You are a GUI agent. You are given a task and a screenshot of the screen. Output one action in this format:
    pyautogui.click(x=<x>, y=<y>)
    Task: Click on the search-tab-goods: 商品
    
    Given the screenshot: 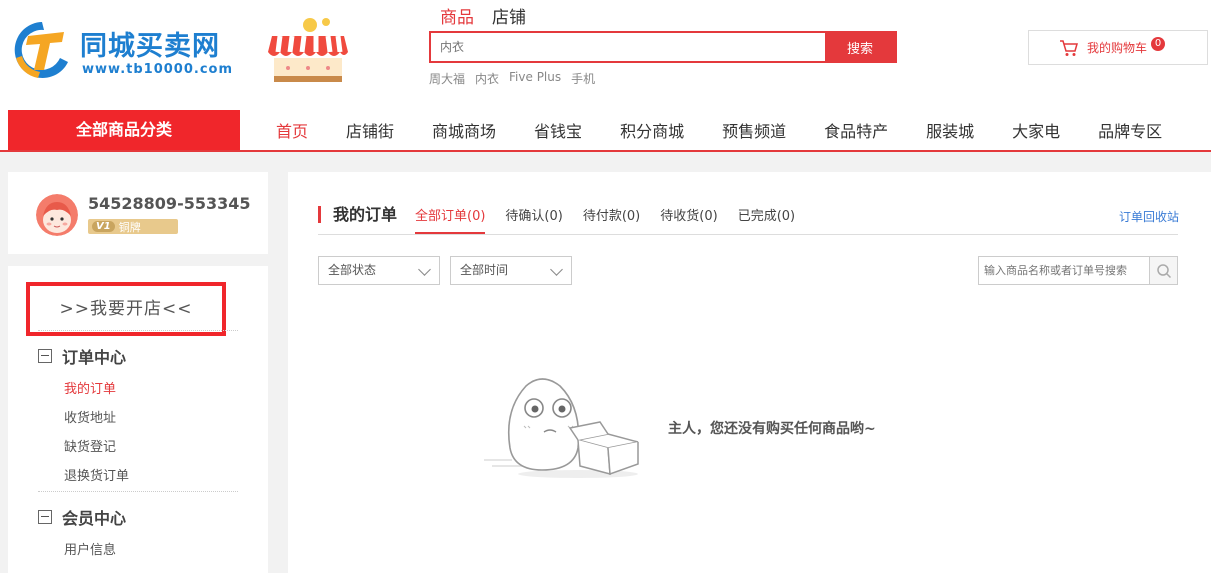 What is the action you would take?
    pyautogui.click(x=457, y=15)
    